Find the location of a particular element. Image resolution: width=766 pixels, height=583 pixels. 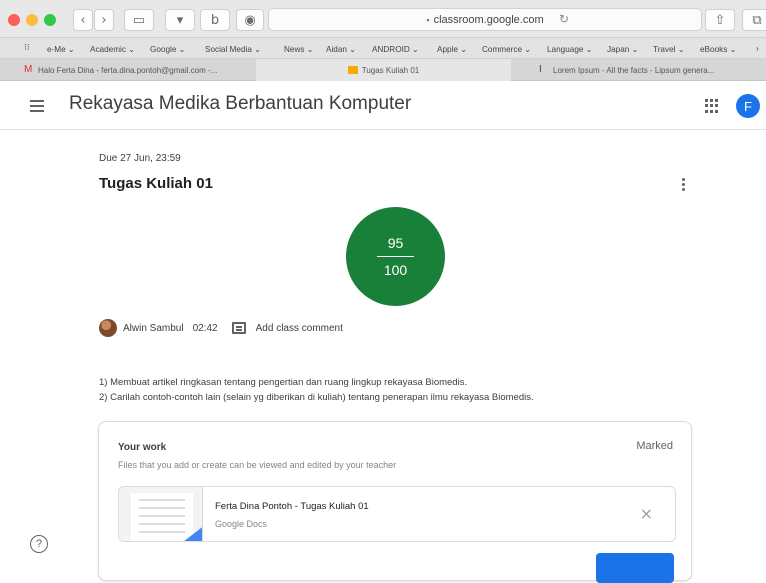

assignment-title: Tugas Kuliah 01 is located at coordinates (156, 183).